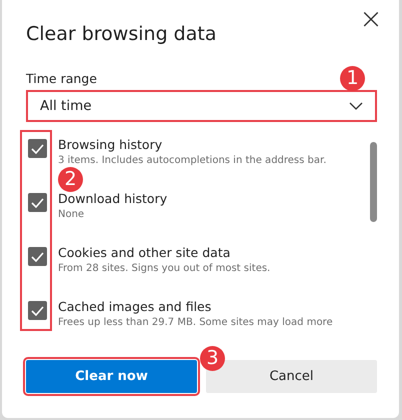  Describe the element at coordinates (164, 269) in the screenshot. I see `option-description: From 28 sites. Signs you out of most sites.` at that location.